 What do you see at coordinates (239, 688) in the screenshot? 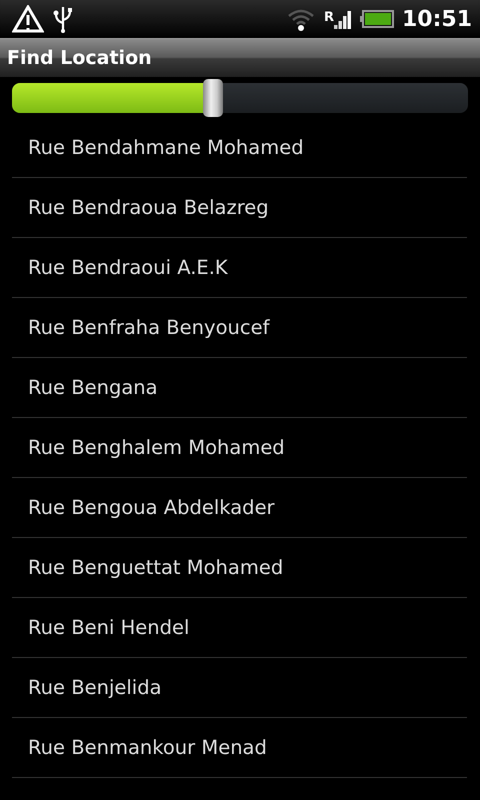
I see `location-item: Rue Benjelida` at bounding box center [239, 688].